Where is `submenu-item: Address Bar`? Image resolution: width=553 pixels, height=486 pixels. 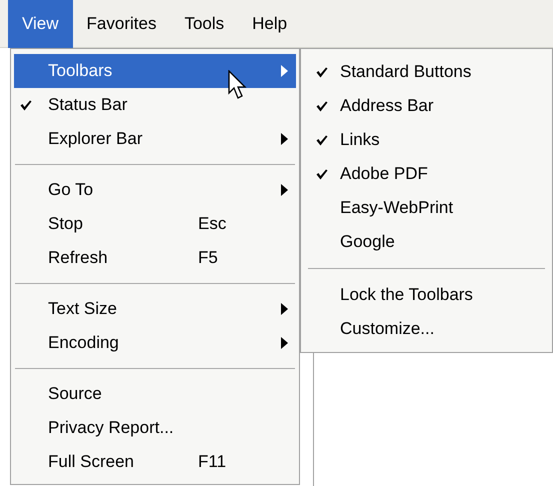 submenu-item: Address Bar is located at coordinates (426, 106).